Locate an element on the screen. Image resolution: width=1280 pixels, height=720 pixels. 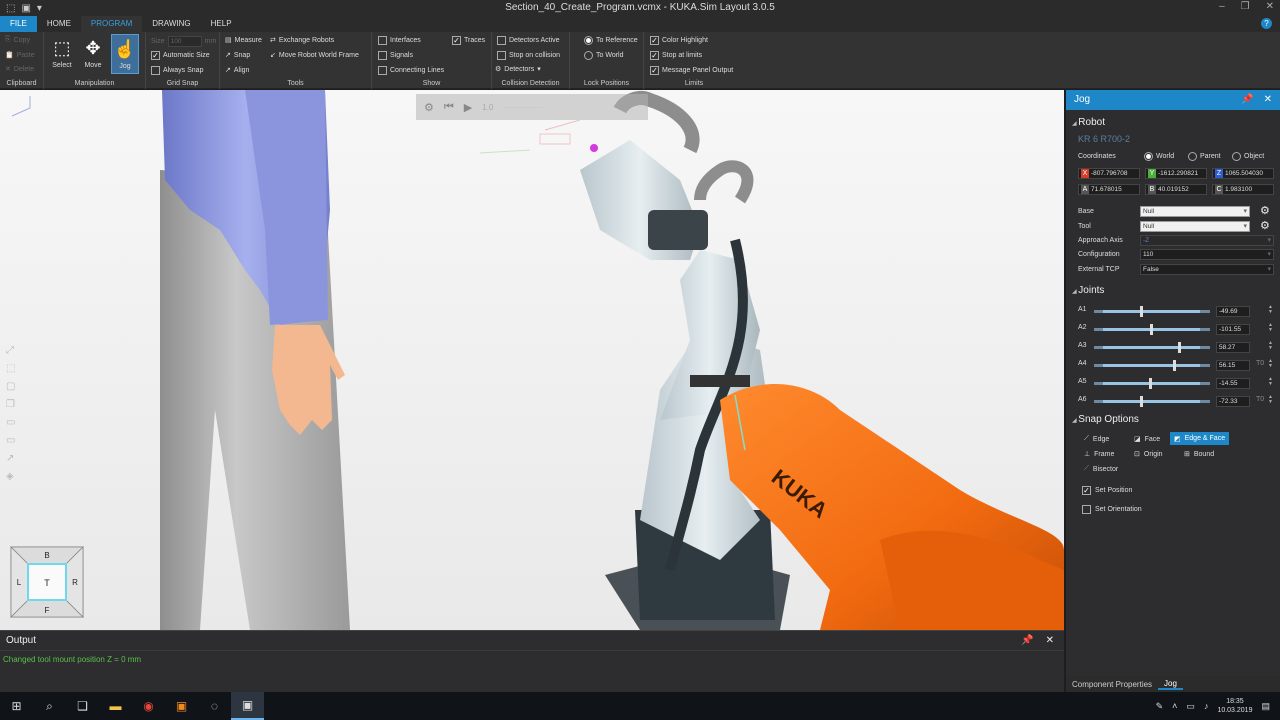
message-panel-output-checkbox: ✓ Message Panel Output is located at coordinates (691, 70).